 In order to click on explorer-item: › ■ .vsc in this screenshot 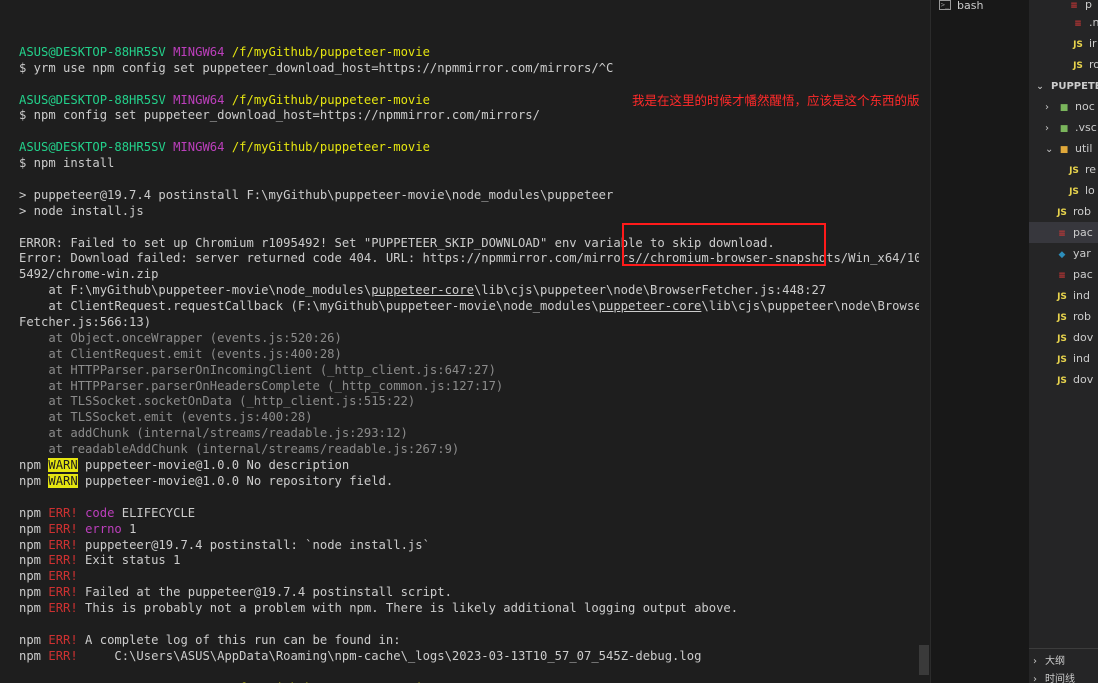, I will do `click(1063, 127)`.